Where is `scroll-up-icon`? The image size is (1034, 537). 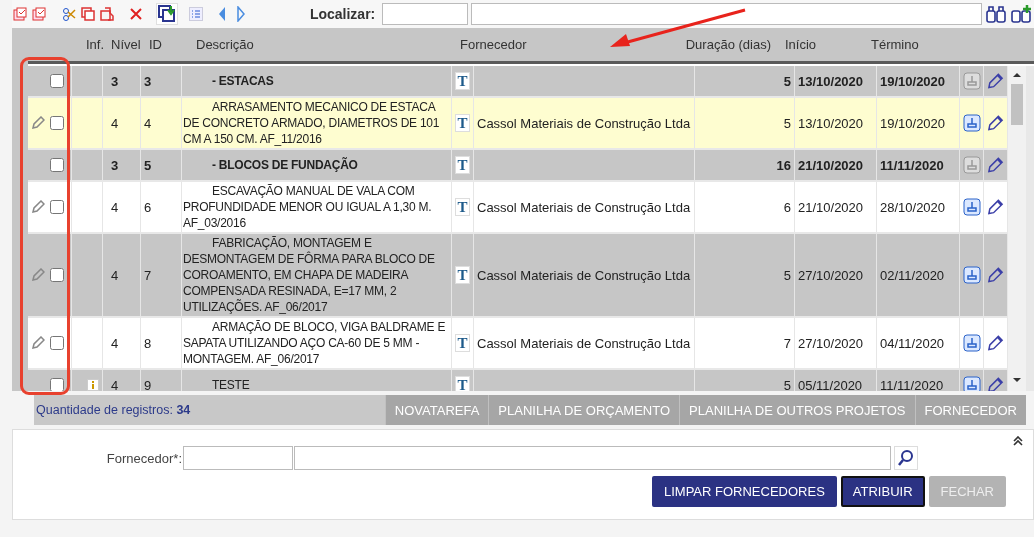
scroll-up-icon is located at coordinates (1017, 75).